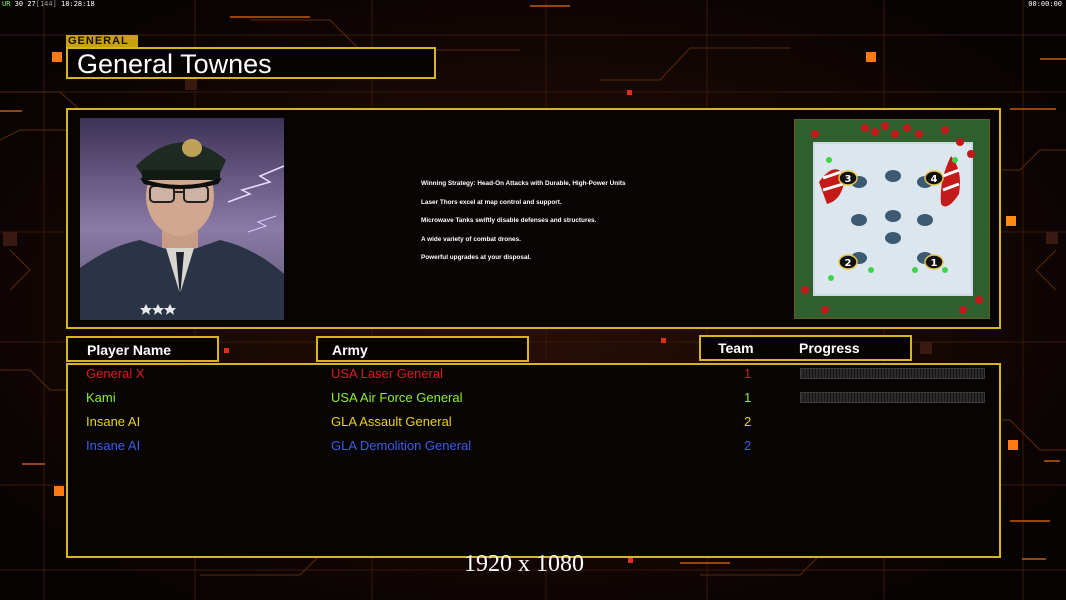 This screenshot has width=1066, height=600. Describe the element at coordinates (736, 348) in the screenshot. I see `team-header-label: Team` at that location.